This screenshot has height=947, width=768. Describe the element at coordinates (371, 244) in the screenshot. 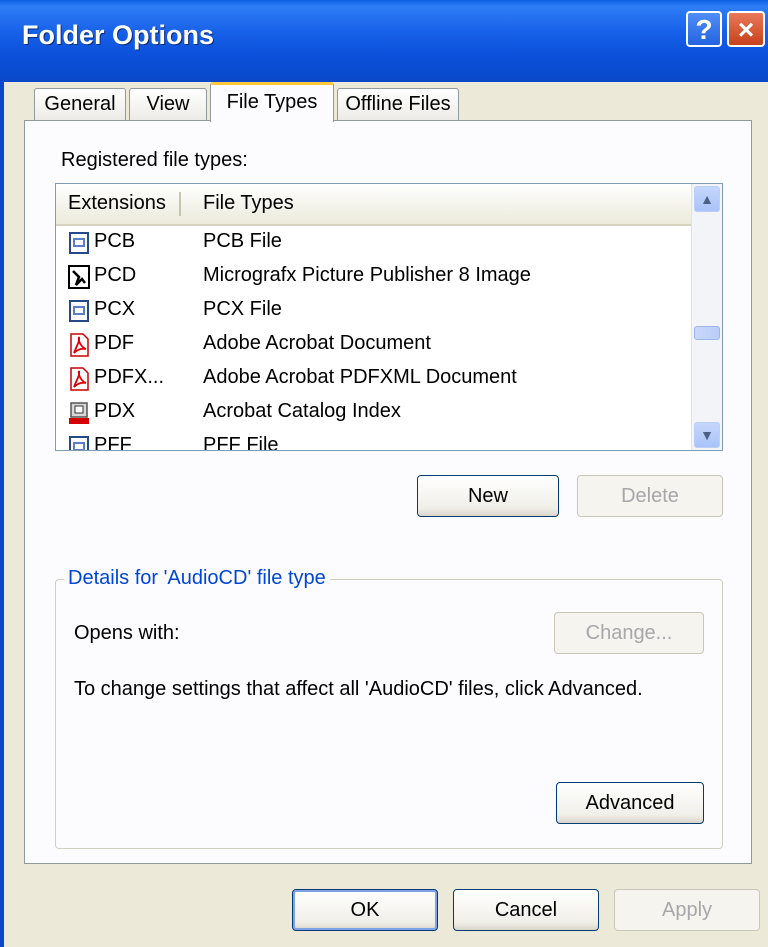

I see `table-row: PCB PCB File` at that location.